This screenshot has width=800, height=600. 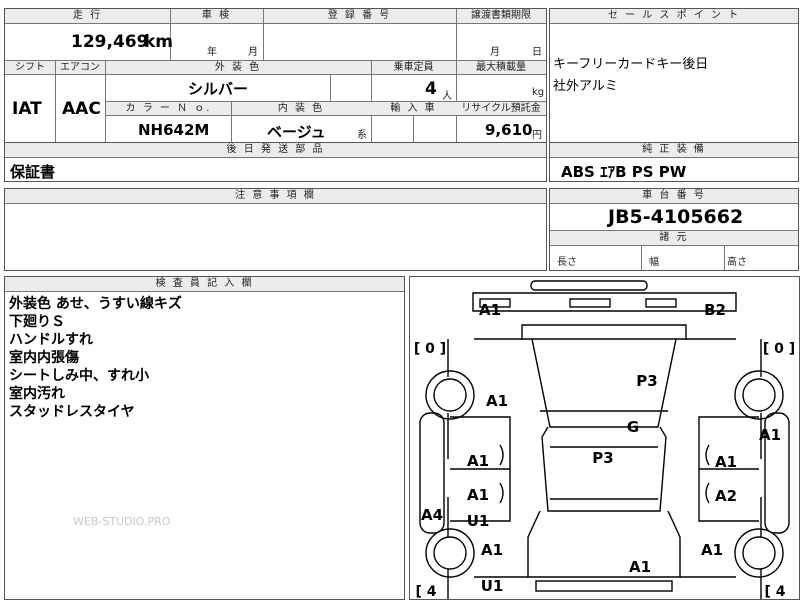 What do you see at coordinates (275, 150) in the screenshot?
I see `later-parts-header: 後 日 発 送 部 品` at bounding box center [275, 150].